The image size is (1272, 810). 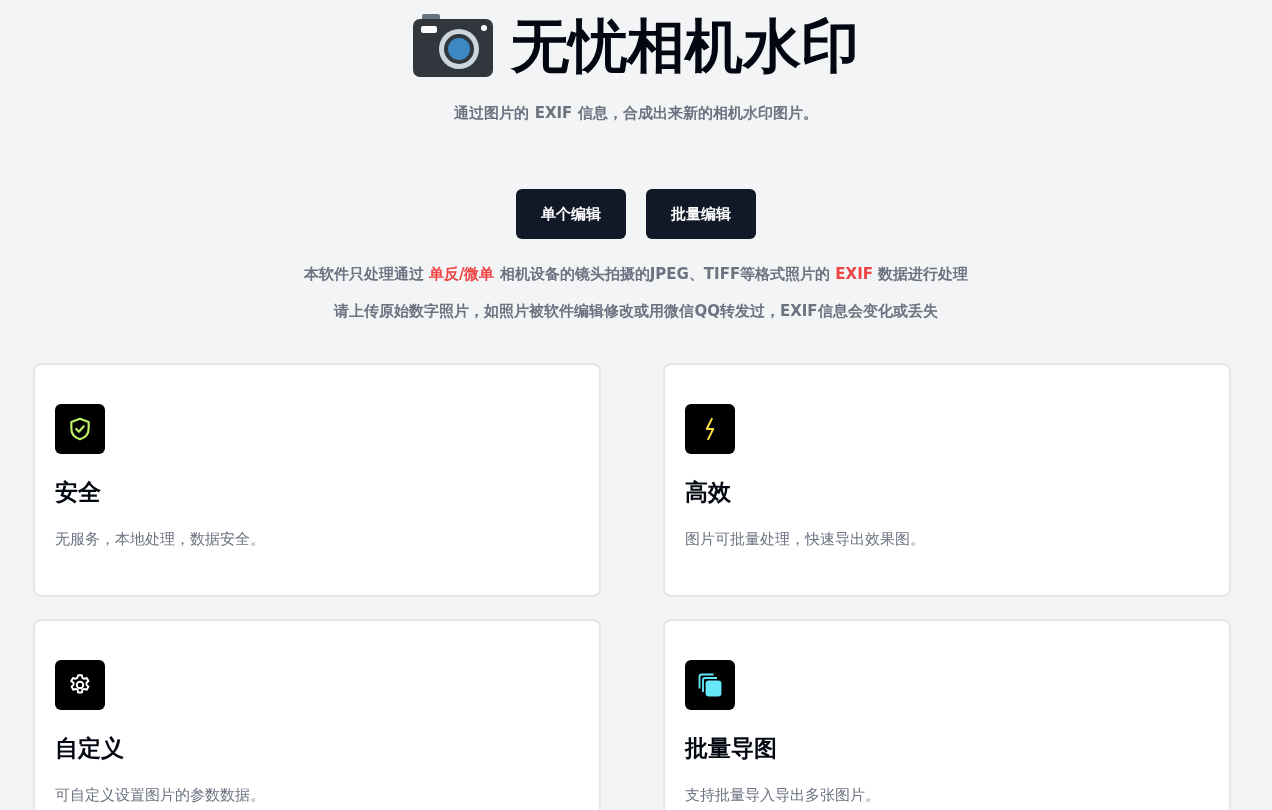 I want to click on stacked-squares-icon, so click(x=710, y=685).